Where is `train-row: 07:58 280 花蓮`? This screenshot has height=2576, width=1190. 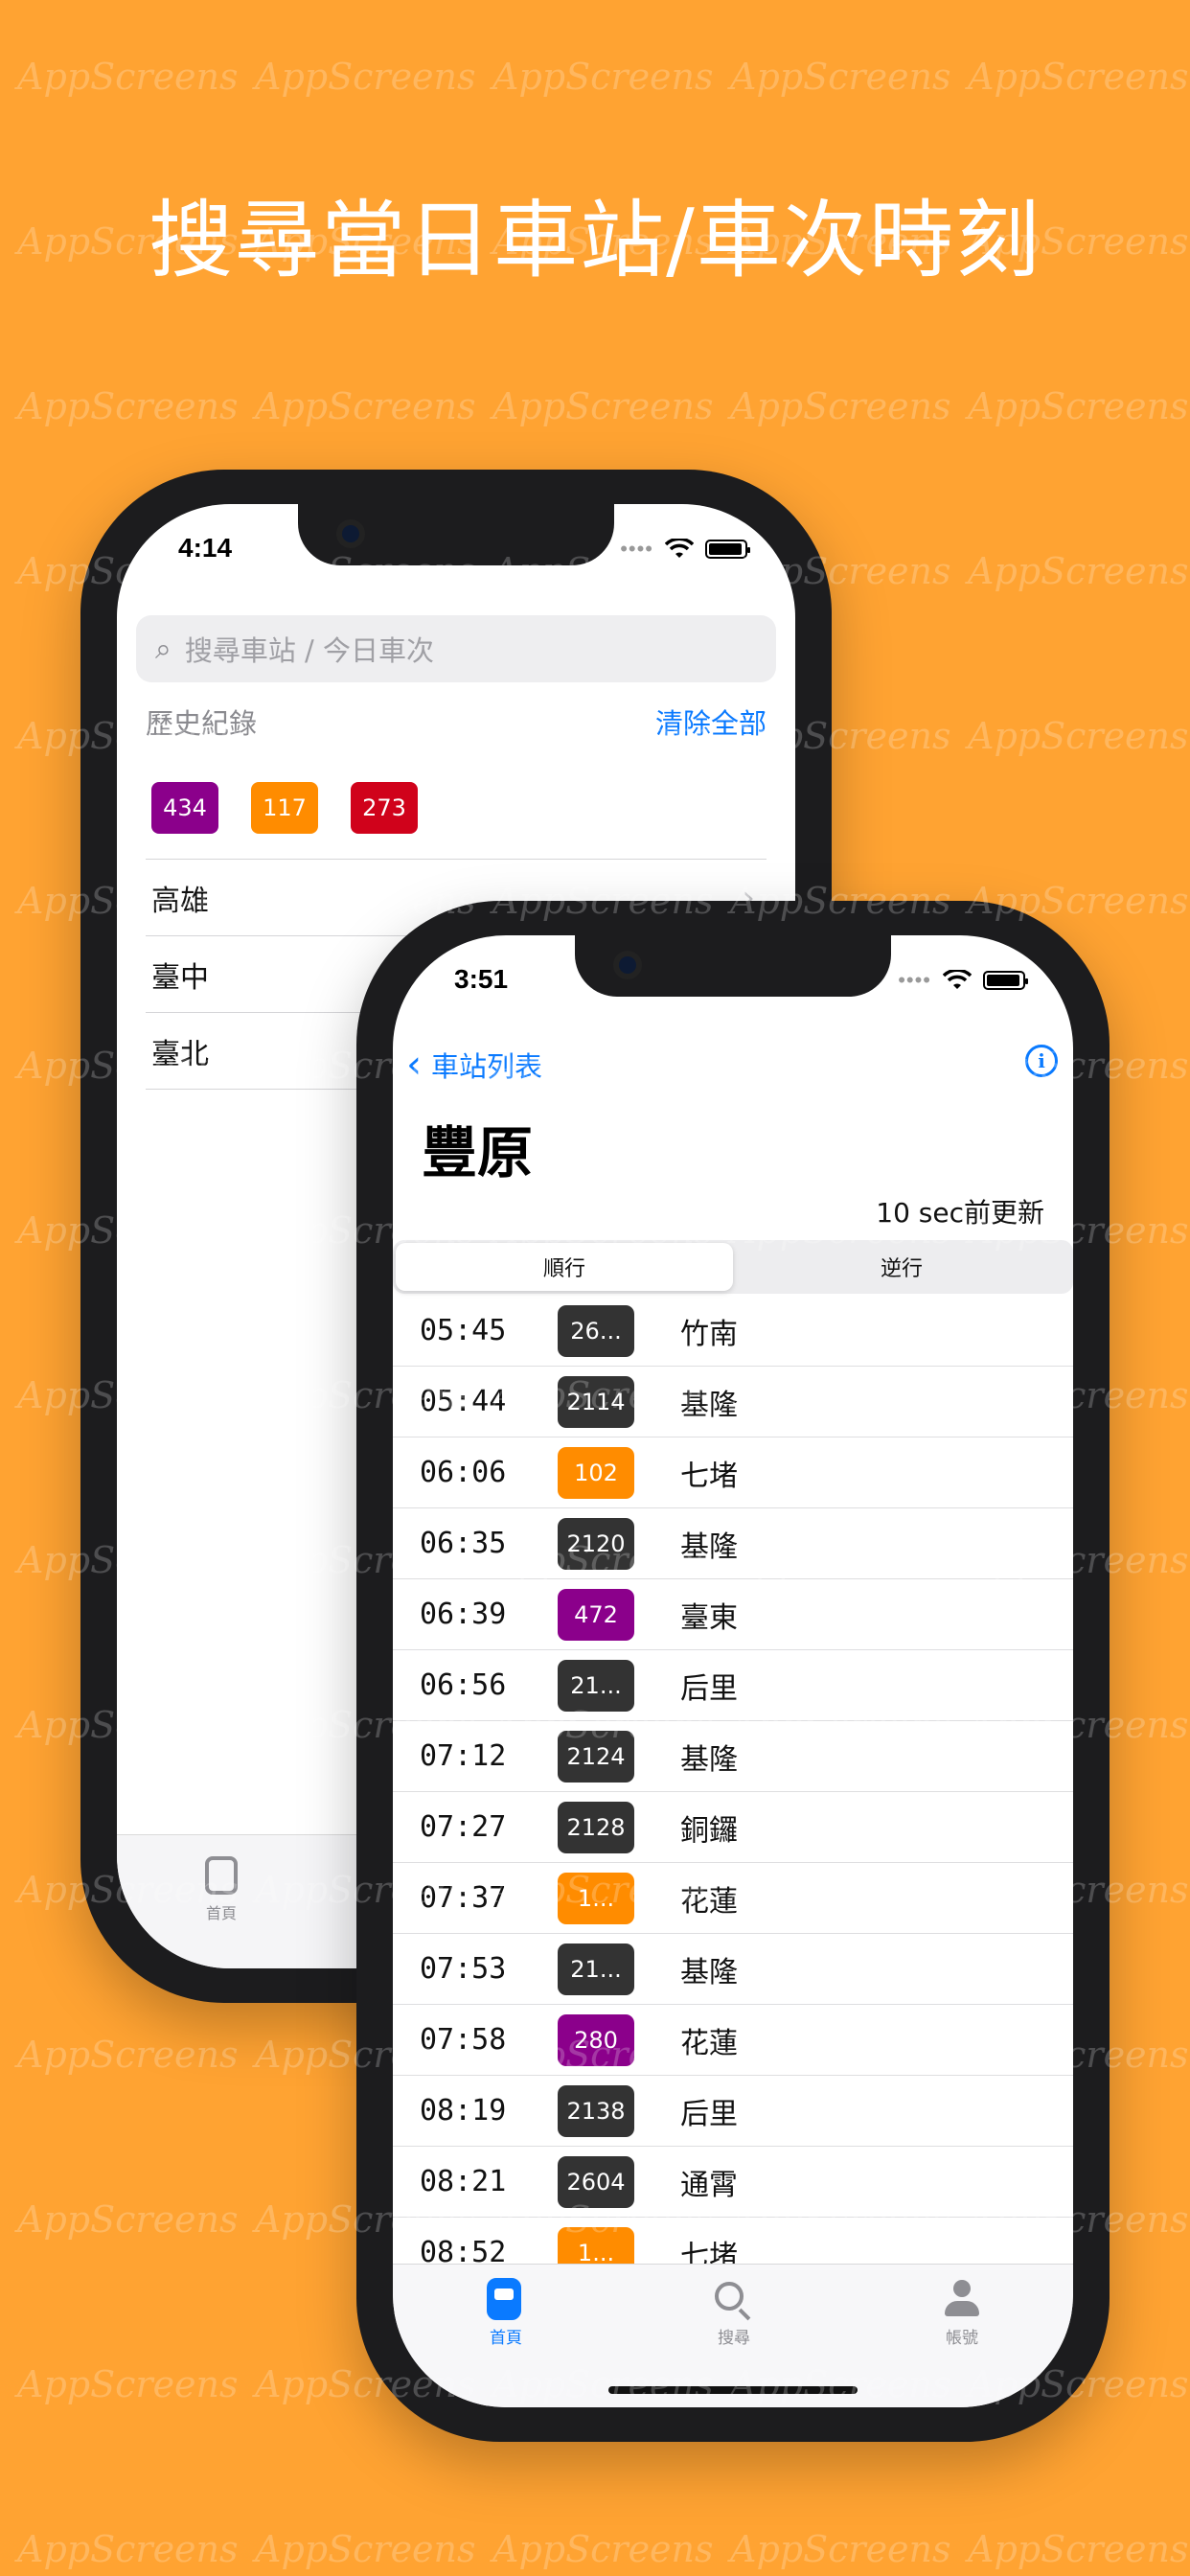 train-row: 07:58 280 花蓮 is located at coordinates (733, 2041).